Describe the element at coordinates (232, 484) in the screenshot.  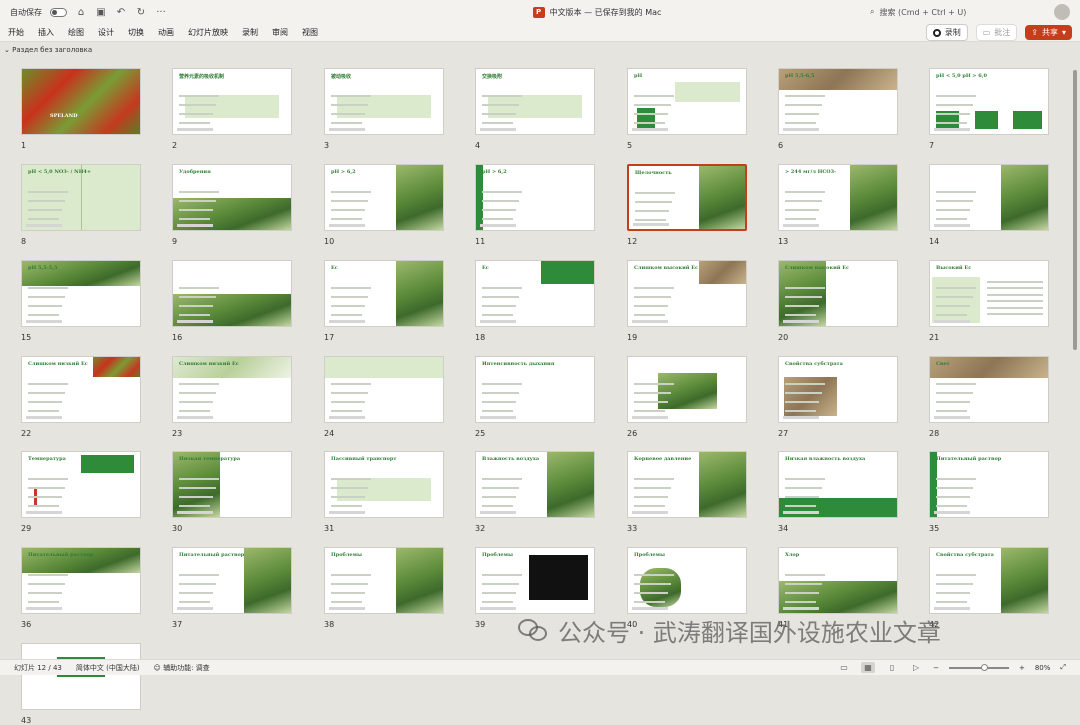
I see `slide-thumbnail-30: Низкая температура` at that location.